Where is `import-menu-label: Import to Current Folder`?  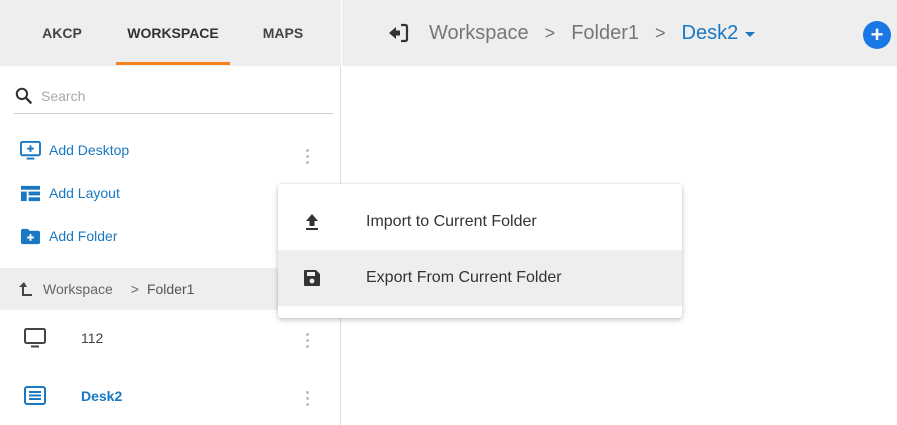
import-menu-label: Import to Current Folder is located at coordinates (451, 221).